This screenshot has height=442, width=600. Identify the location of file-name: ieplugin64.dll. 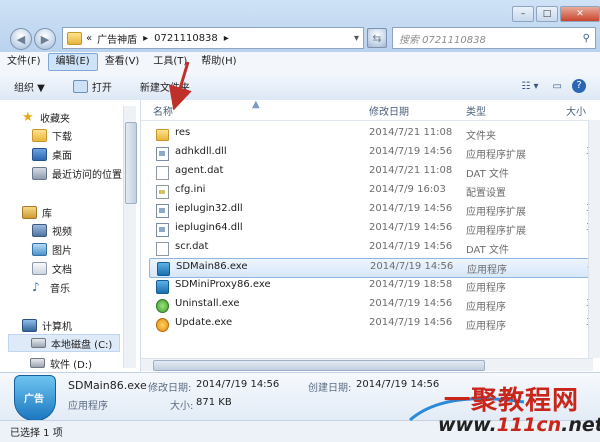
(209, 227).